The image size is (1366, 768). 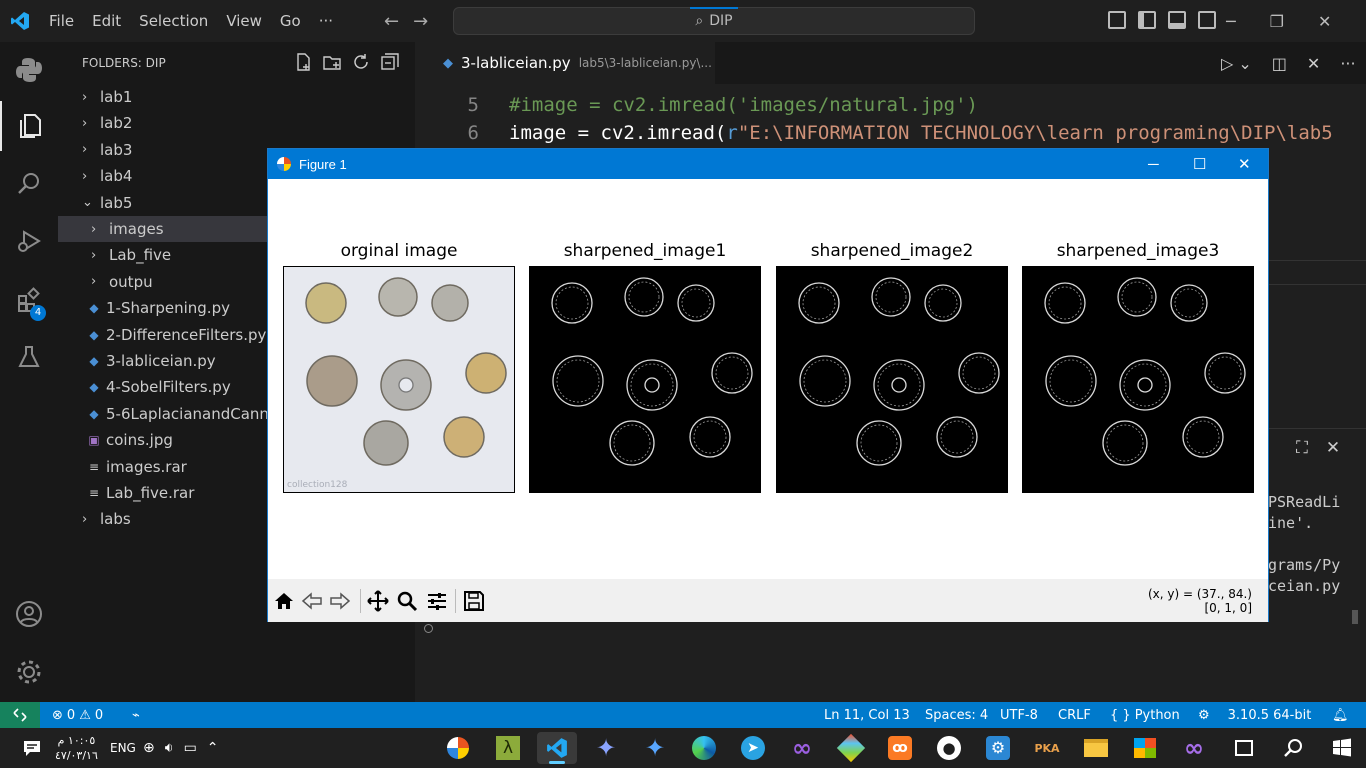 What do you see at coordinates (949, 748) in the screenshot?
I see `github-icon: ●` at bounding box center [949, 748].